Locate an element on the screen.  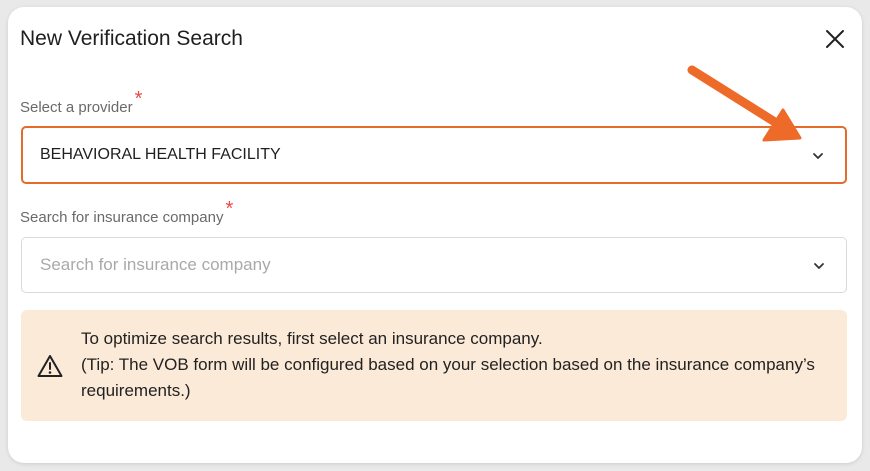
provider-label: Select a provider * is located at coordinates (81, 102).